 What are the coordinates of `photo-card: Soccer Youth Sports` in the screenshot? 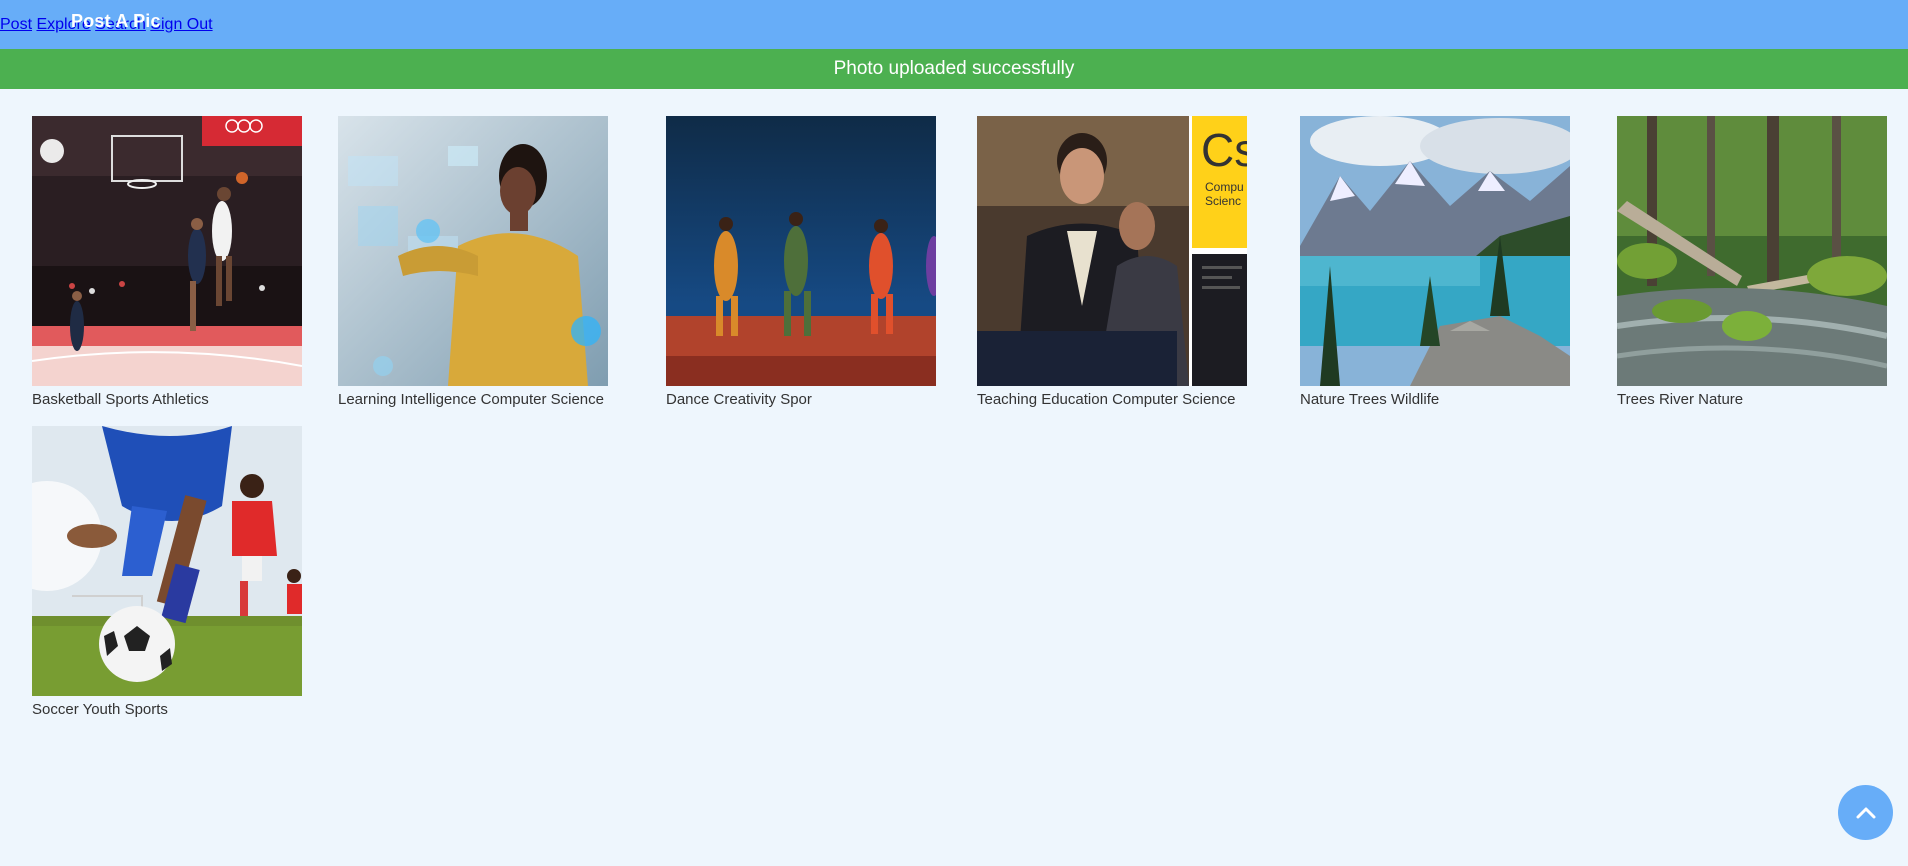 It's located at (177, 572).